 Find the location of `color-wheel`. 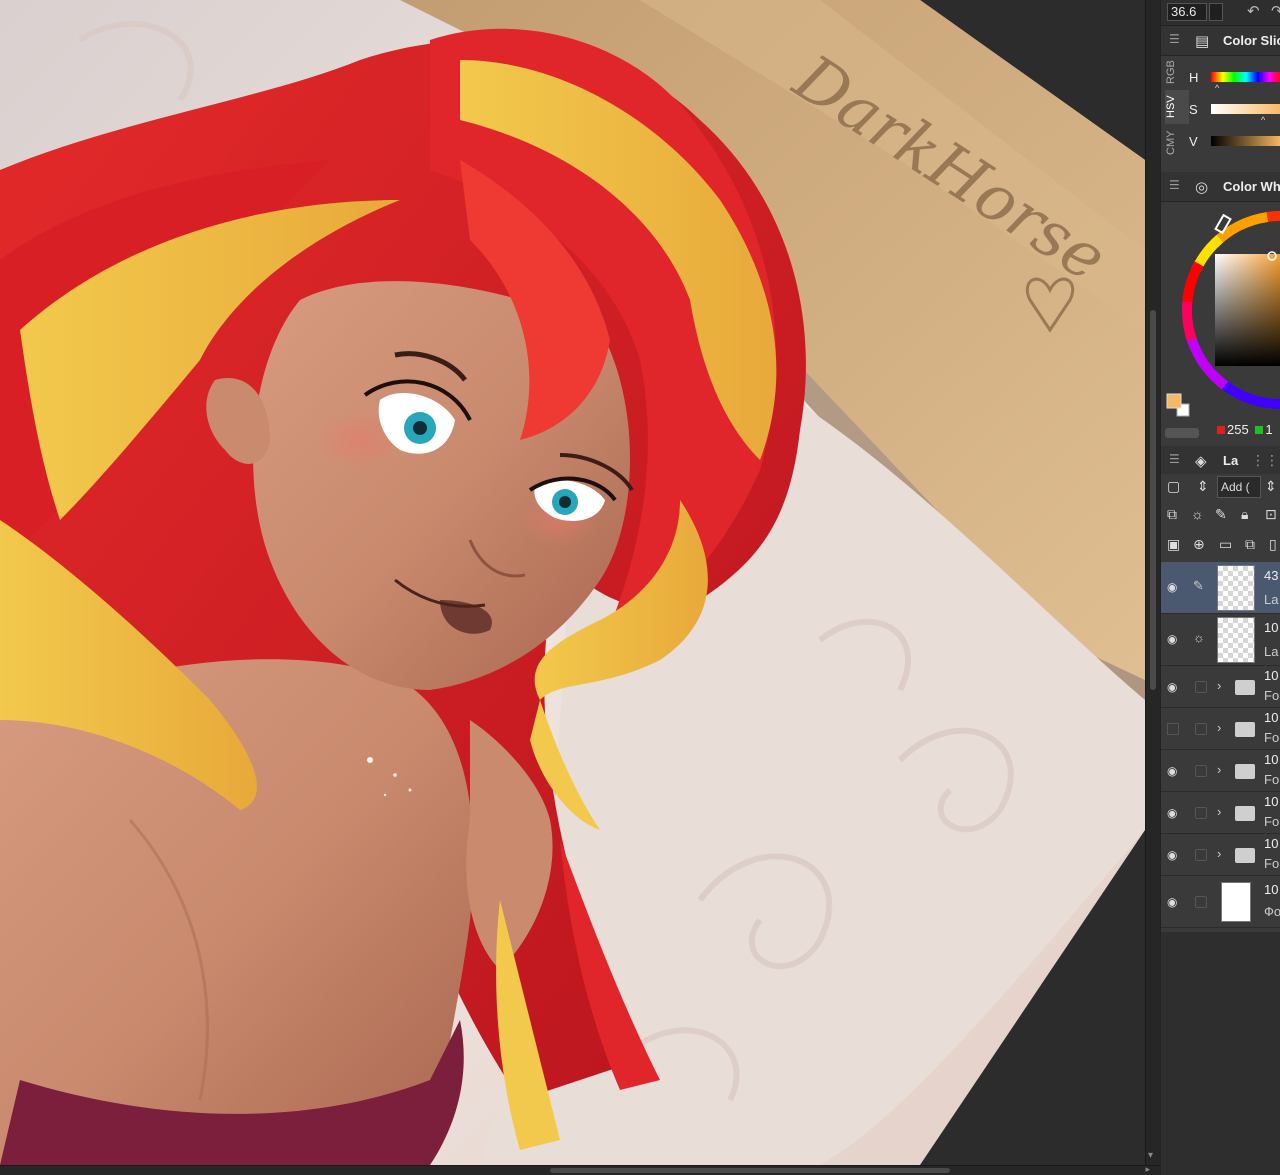

color-wheel is located at coordinates (1220, 326).